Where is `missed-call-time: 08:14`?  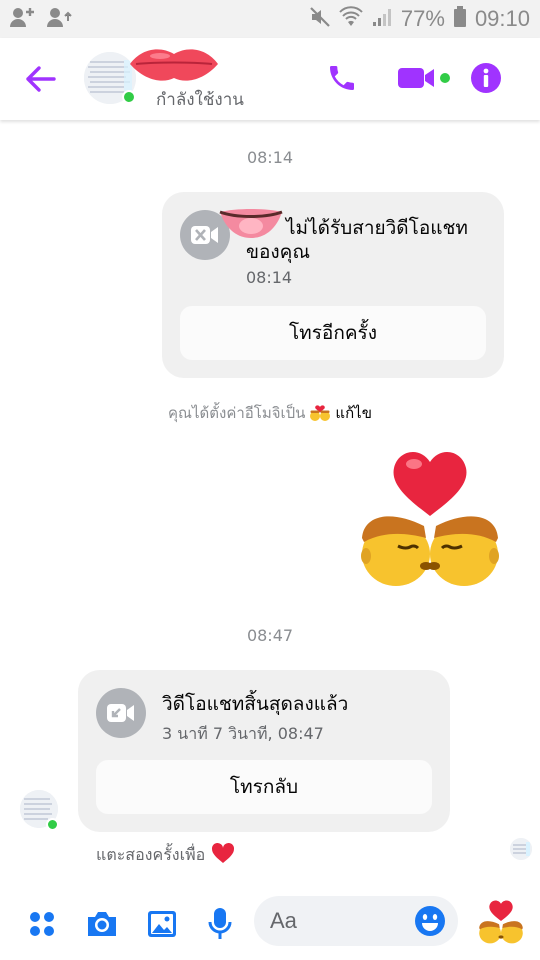
missed-call-time: 08:14 is located at coordinates (269, 277).